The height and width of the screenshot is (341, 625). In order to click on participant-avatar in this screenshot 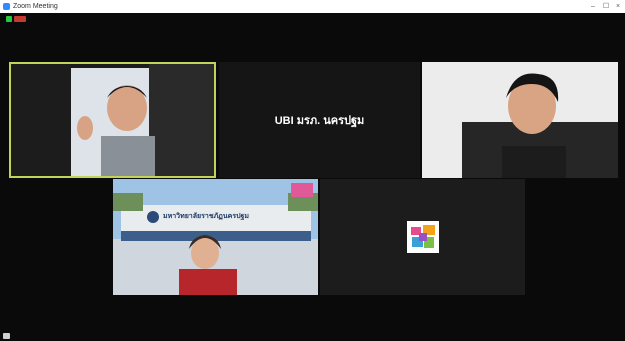, I will do `click(422, 237)`.